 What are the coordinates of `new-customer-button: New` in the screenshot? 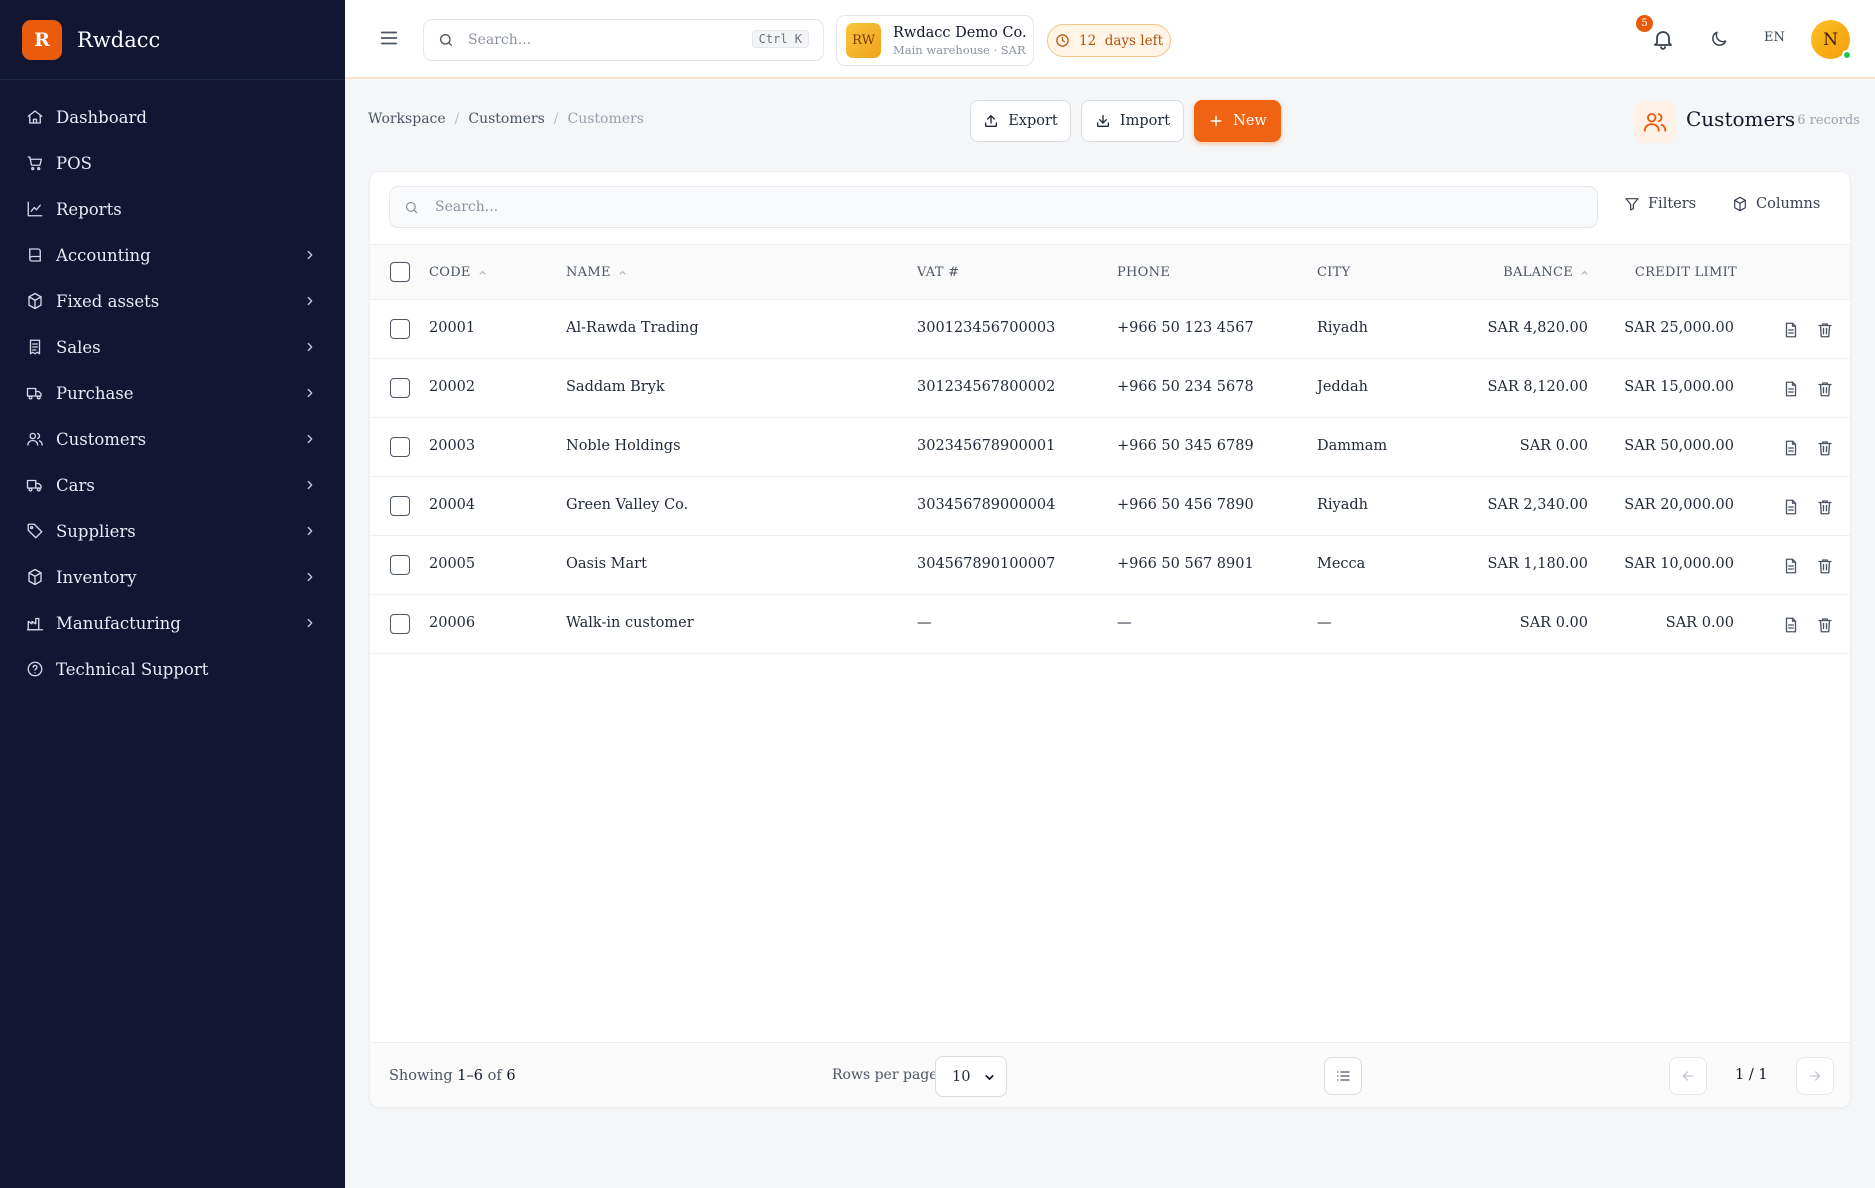 It's located at (1237, 121).